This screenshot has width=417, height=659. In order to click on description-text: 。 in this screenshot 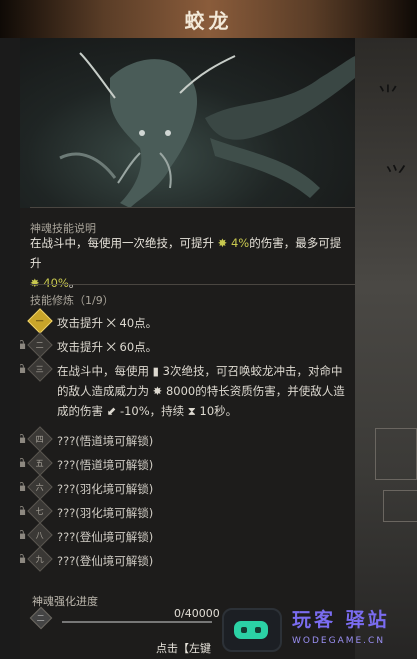, I will do `click(74, 283)`.